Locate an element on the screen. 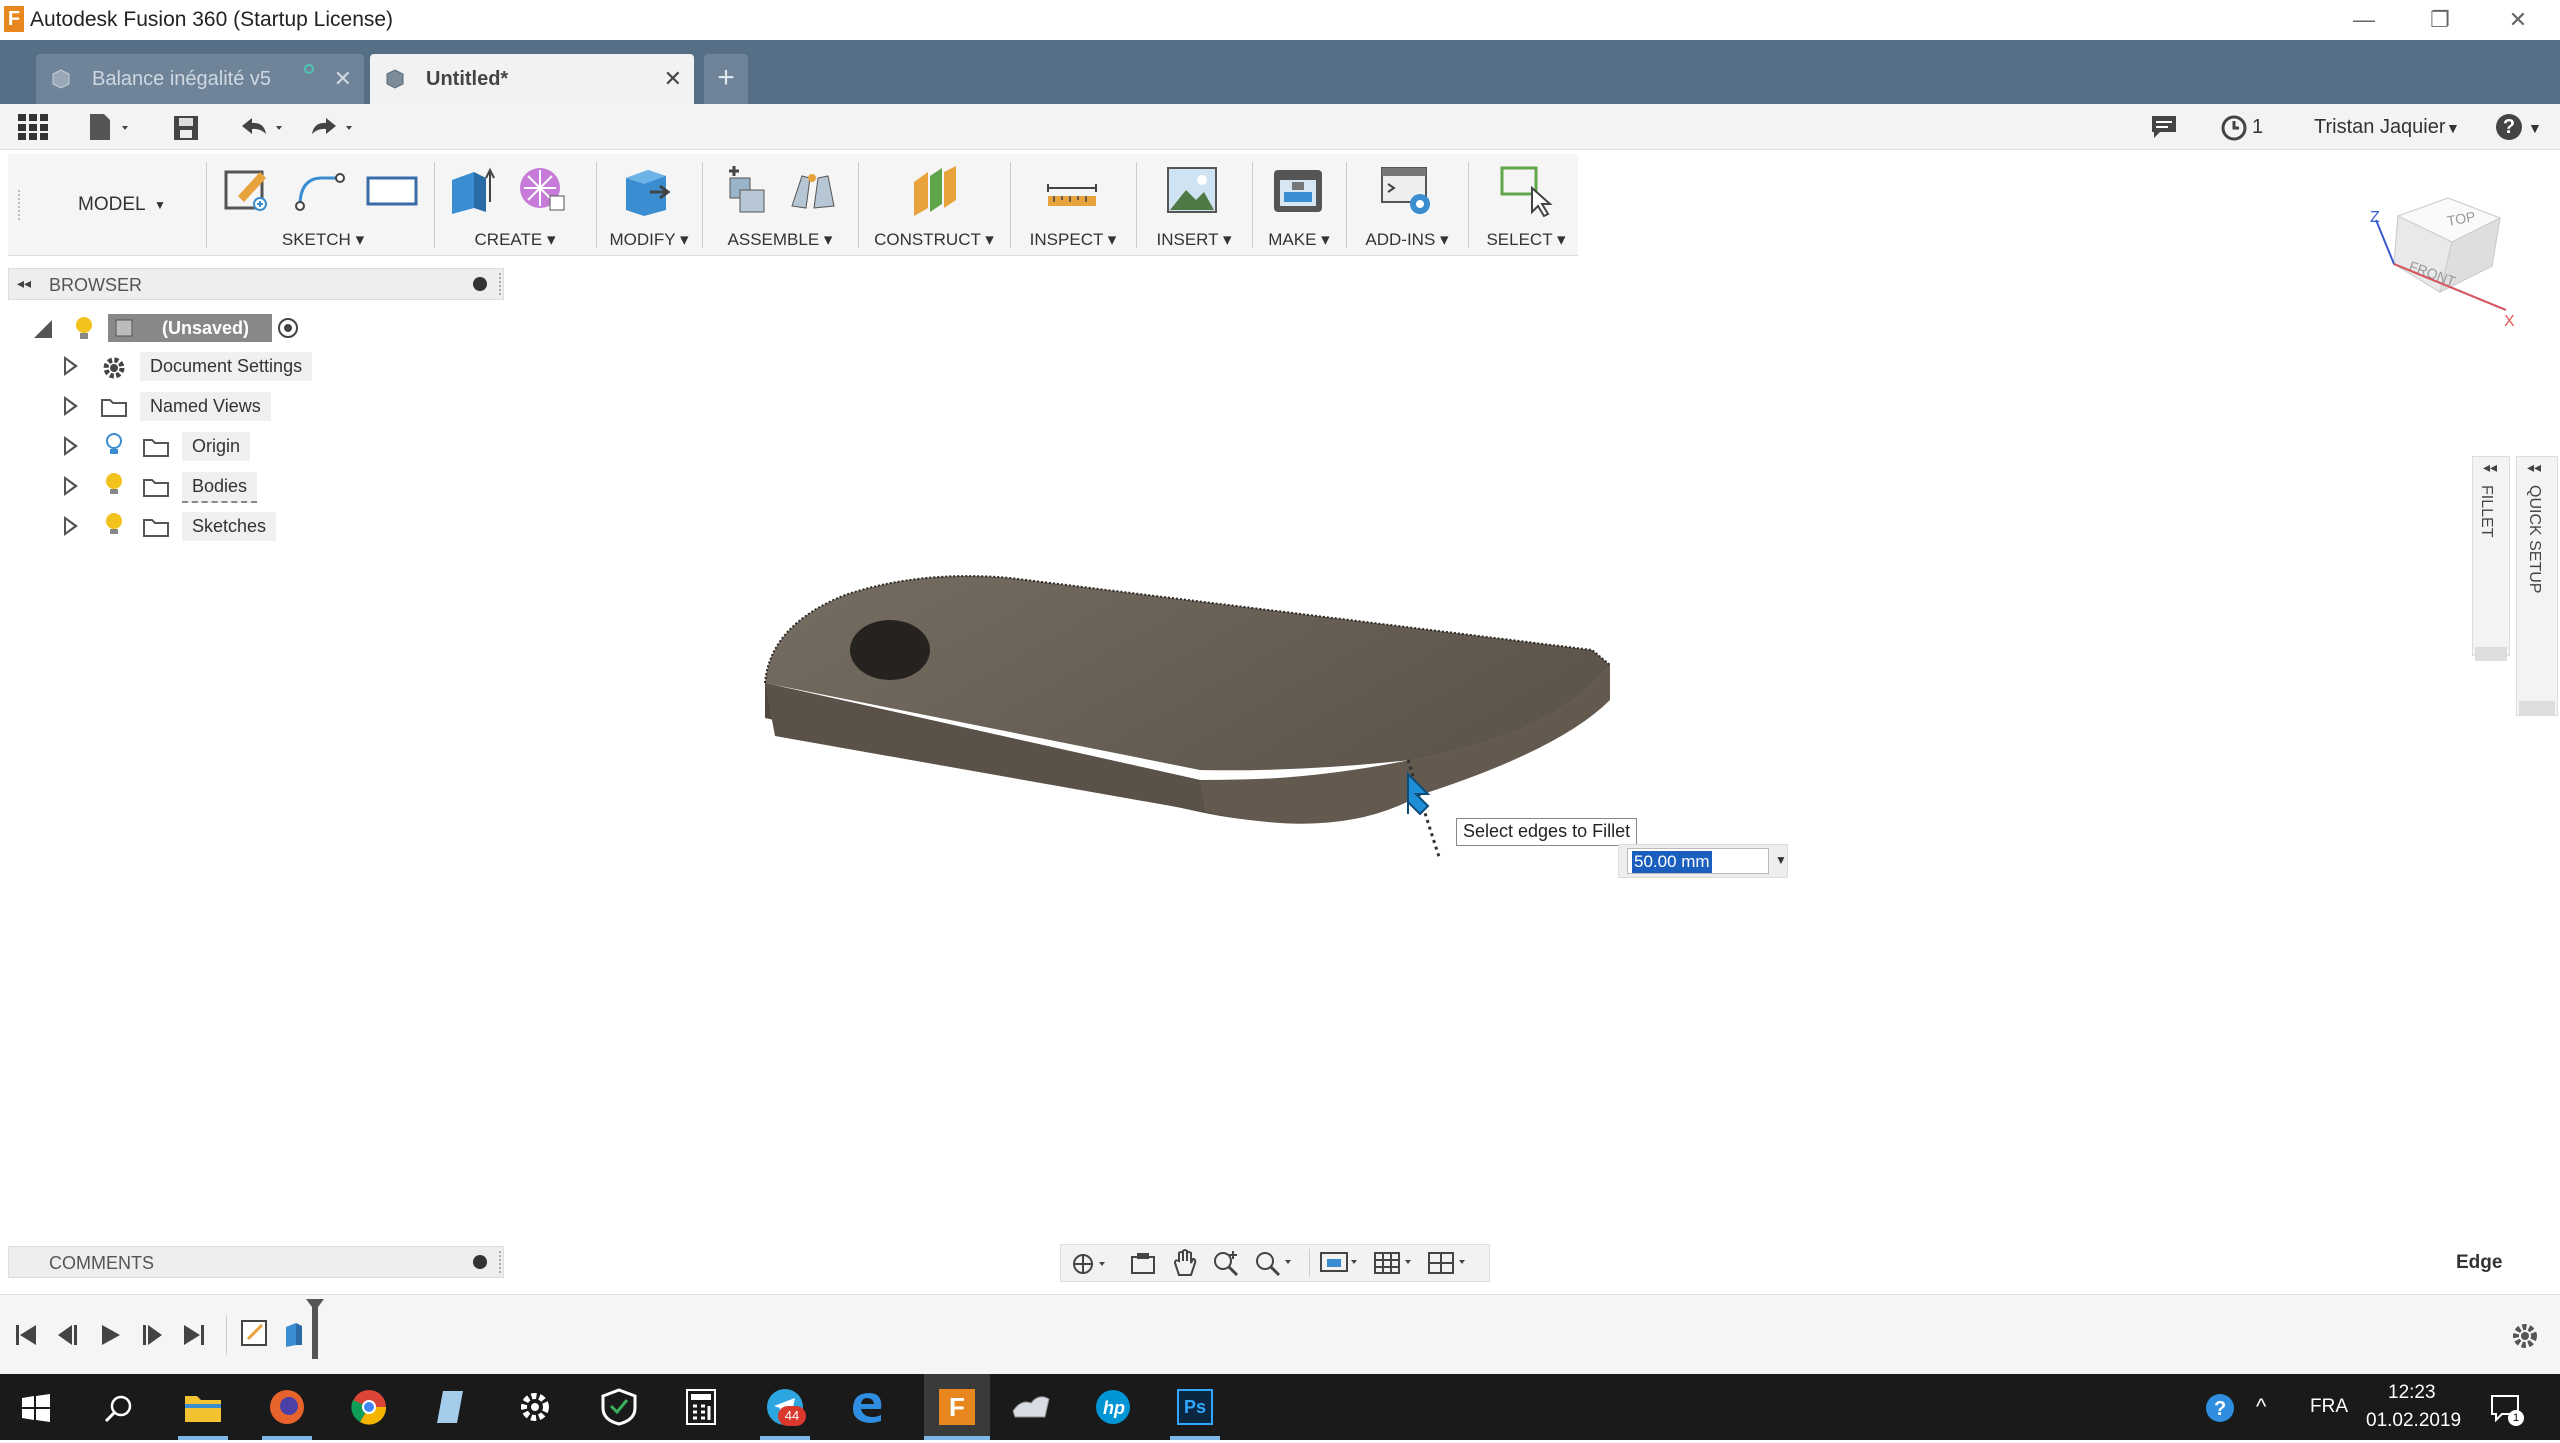 The image size is (2560, 1443). viewports-icon is located at coordinates (1449, 1263).